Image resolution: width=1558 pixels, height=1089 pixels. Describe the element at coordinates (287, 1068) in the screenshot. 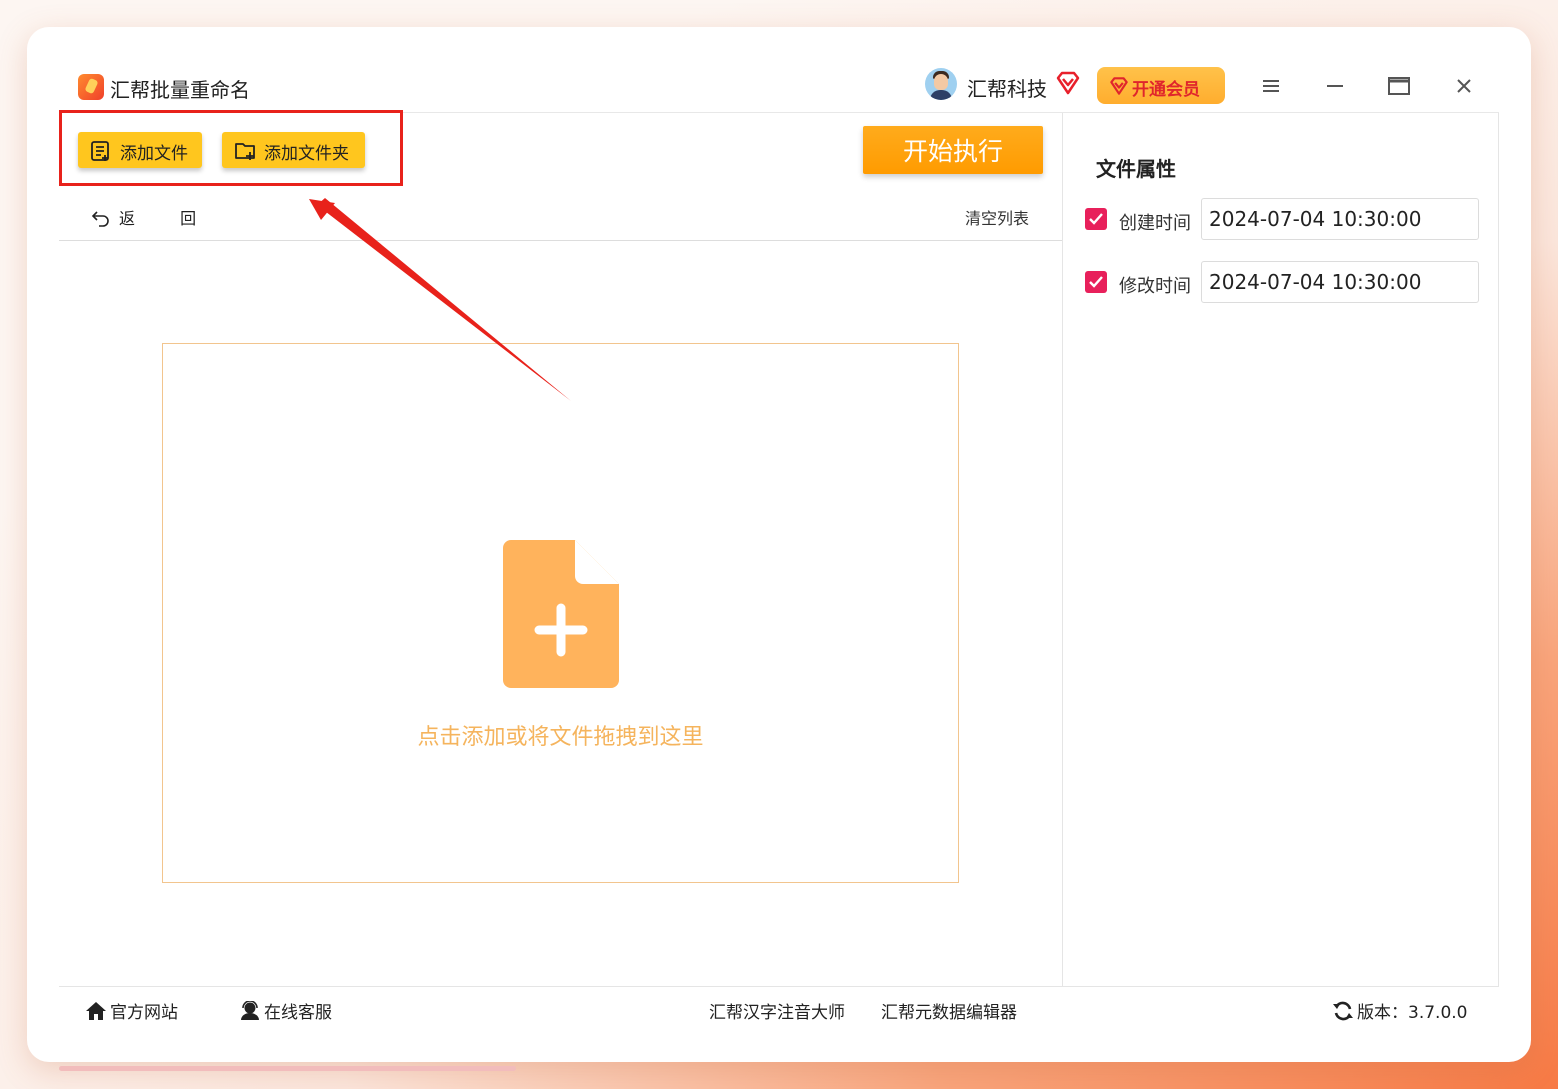

I see `horizontal-scrollbar` at that location.